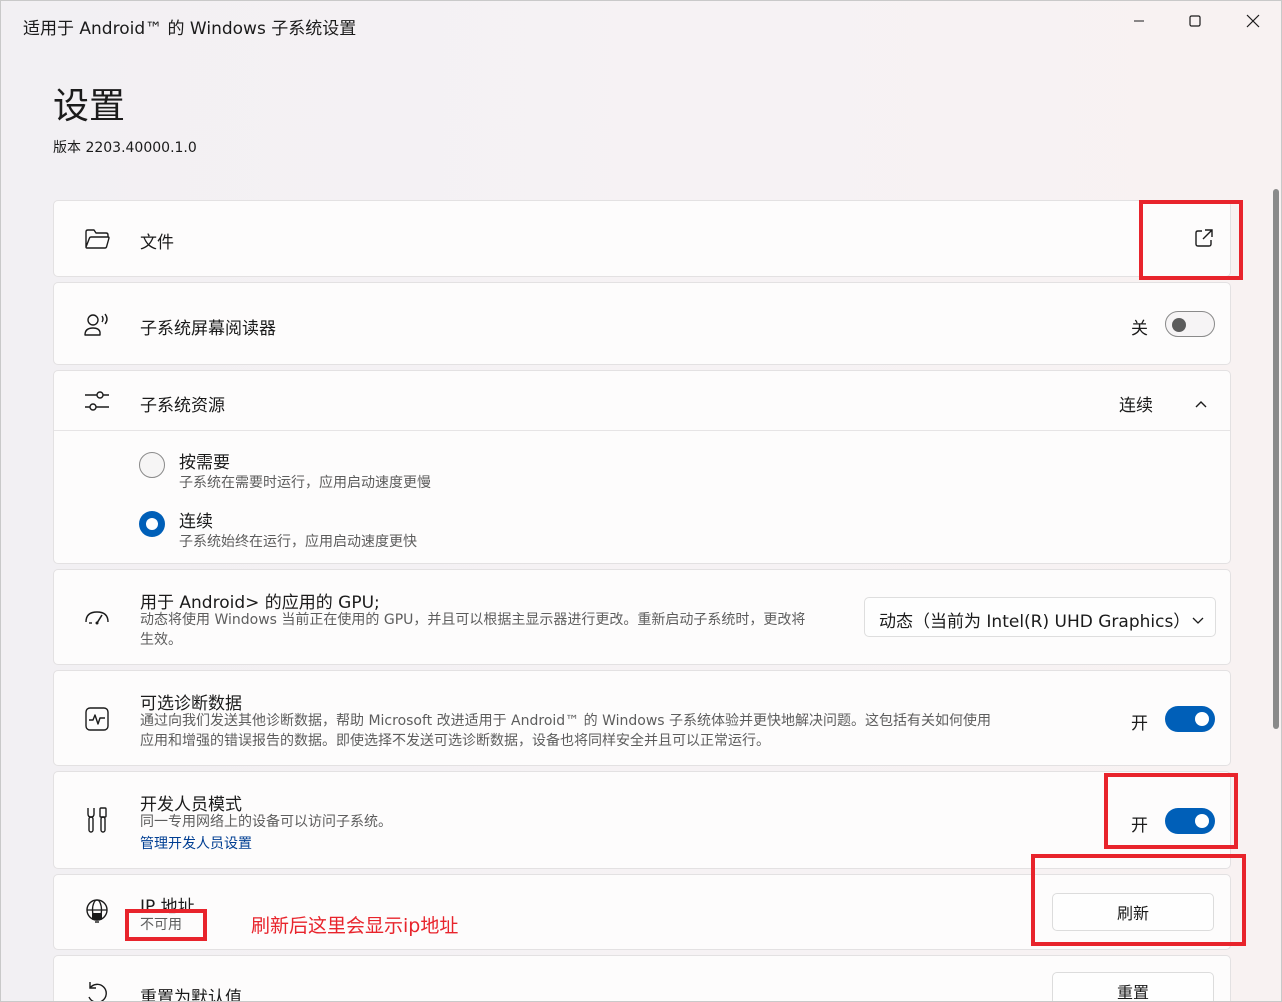  What do you see at coordinates (642, 400) in the screenshot?
I see `resources-header: 子系统资源 连续` at bounding box center [642, 400].